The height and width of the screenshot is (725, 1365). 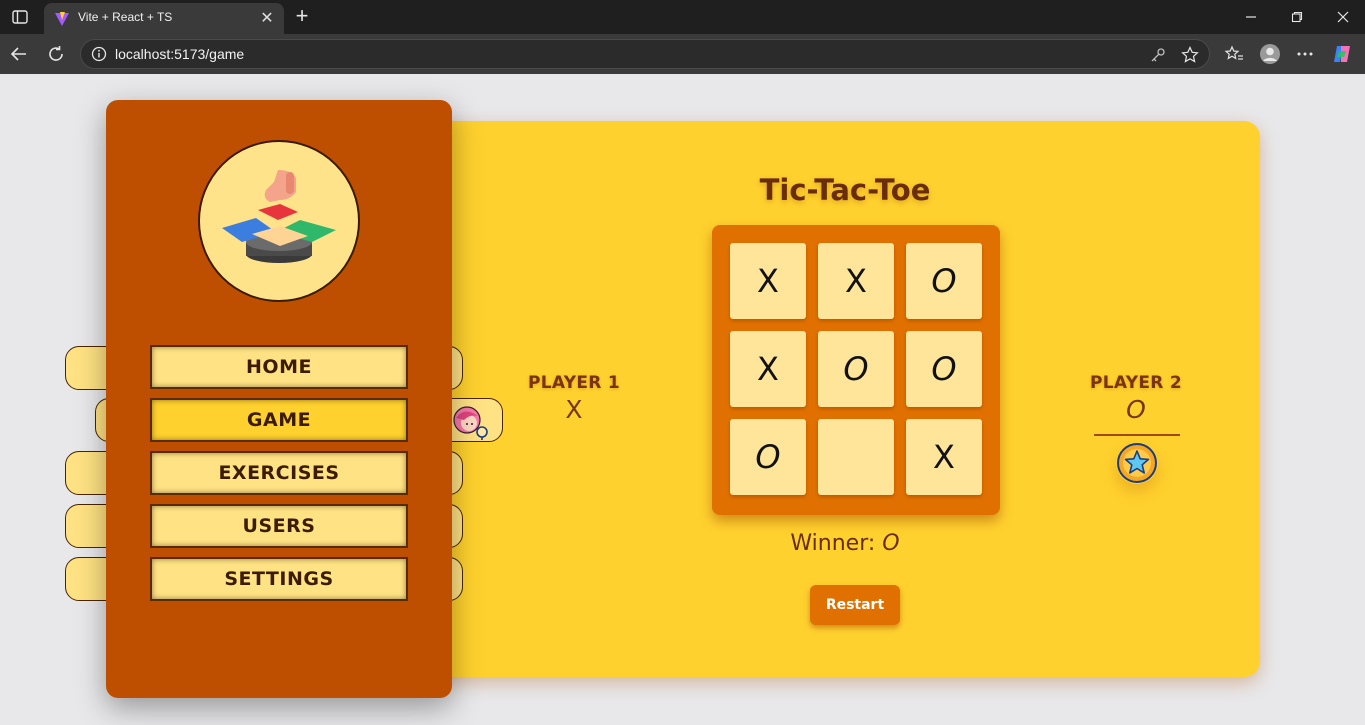 I want to click on minimize-icon, so click(x=1251, y=17).